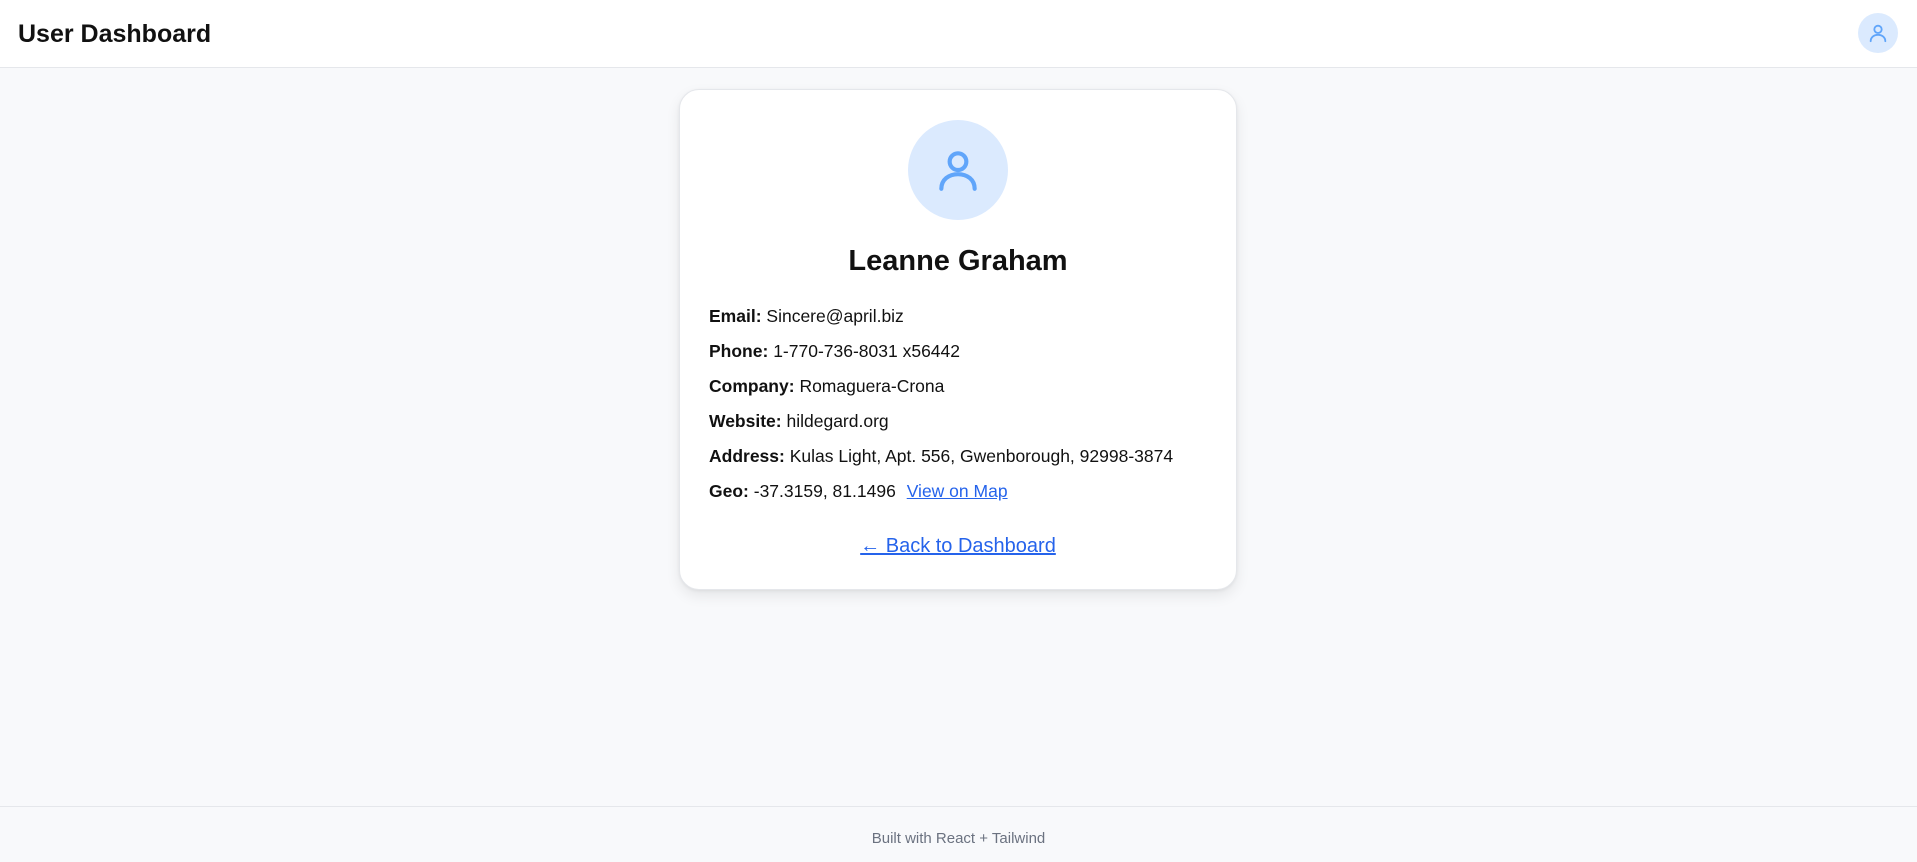  Describe the element at coordinates (958, 34) in the screenshot. I see `top-navbar: User Dashboard` at that location.